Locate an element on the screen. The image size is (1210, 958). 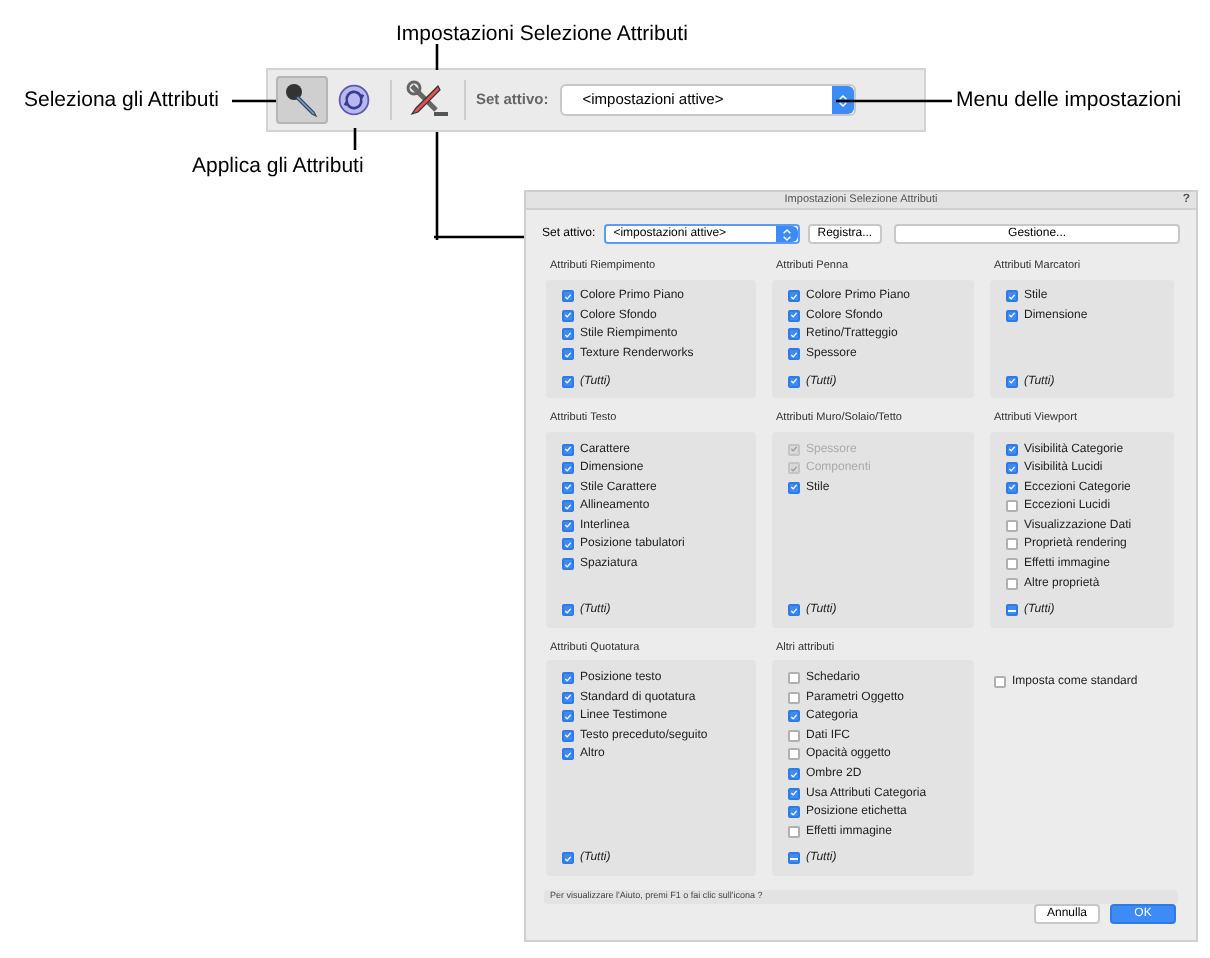
tools-icon is located at coordinates (428, 100).